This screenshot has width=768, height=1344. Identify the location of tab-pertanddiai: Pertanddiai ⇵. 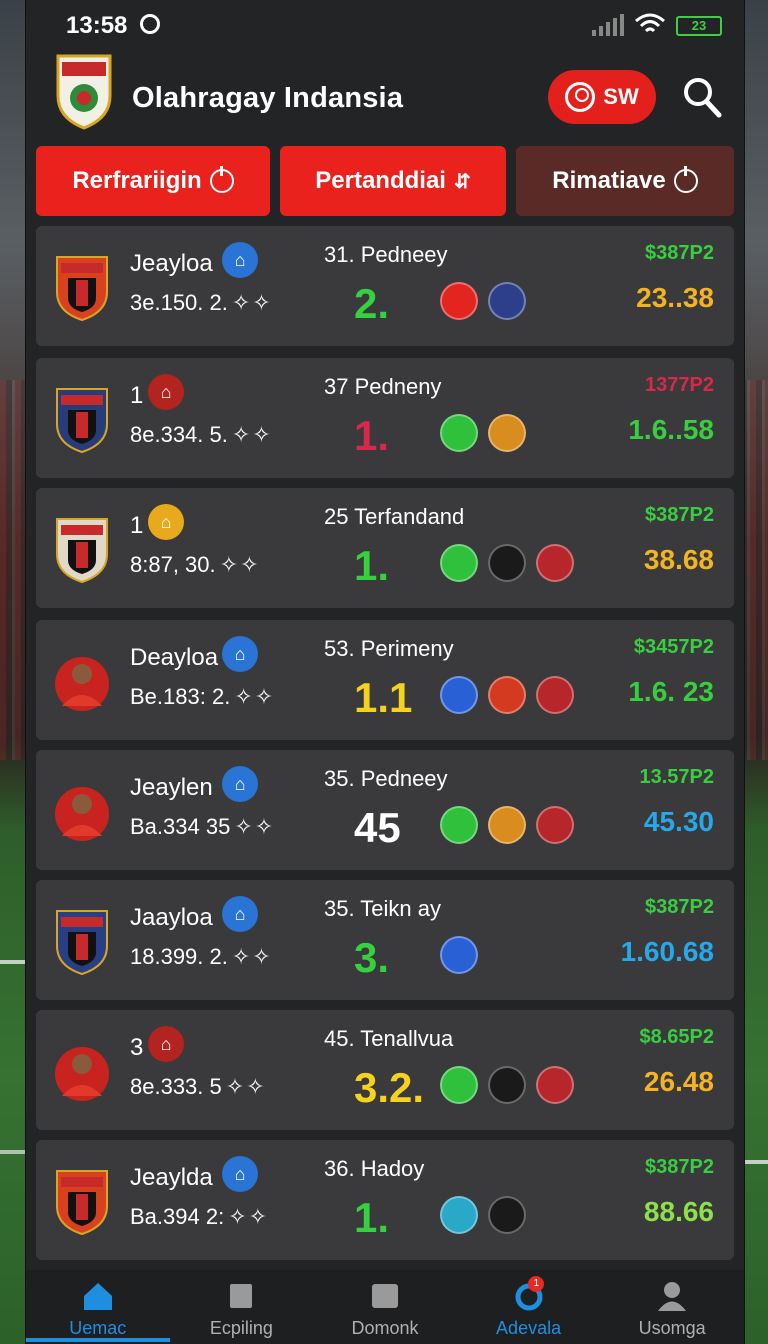
(393, 181).